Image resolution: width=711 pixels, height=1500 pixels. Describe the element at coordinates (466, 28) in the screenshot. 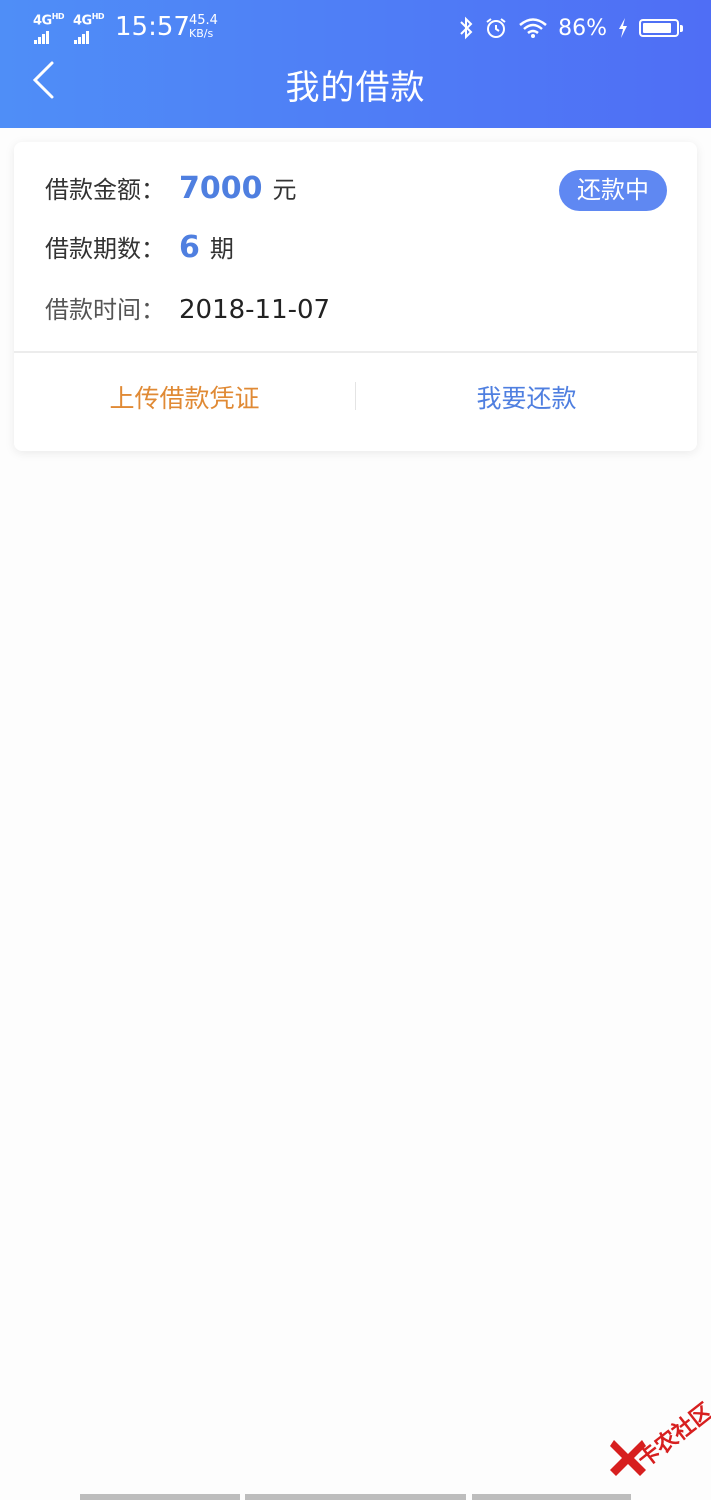

I see `bluetooth-icon` at that location.